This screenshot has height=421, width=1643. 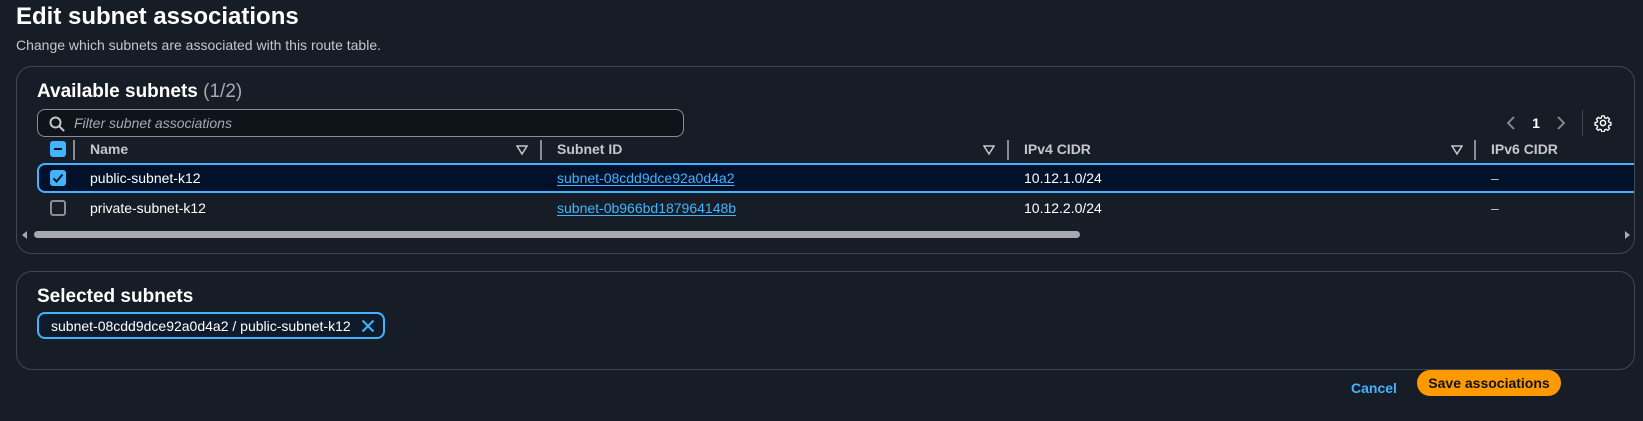 I want to click on check-icon, so click(x=58, y=178).